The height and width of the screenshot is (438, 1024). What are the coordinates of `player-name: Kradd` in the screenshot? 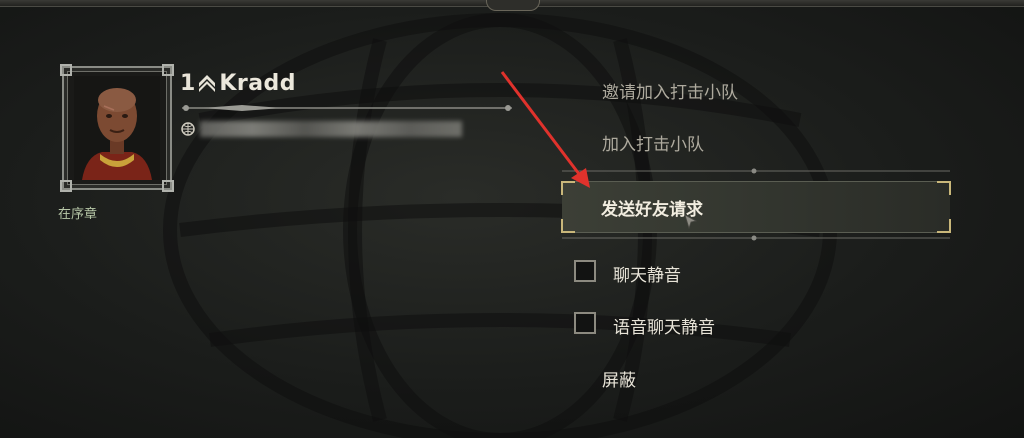 It's located at (258, 83).